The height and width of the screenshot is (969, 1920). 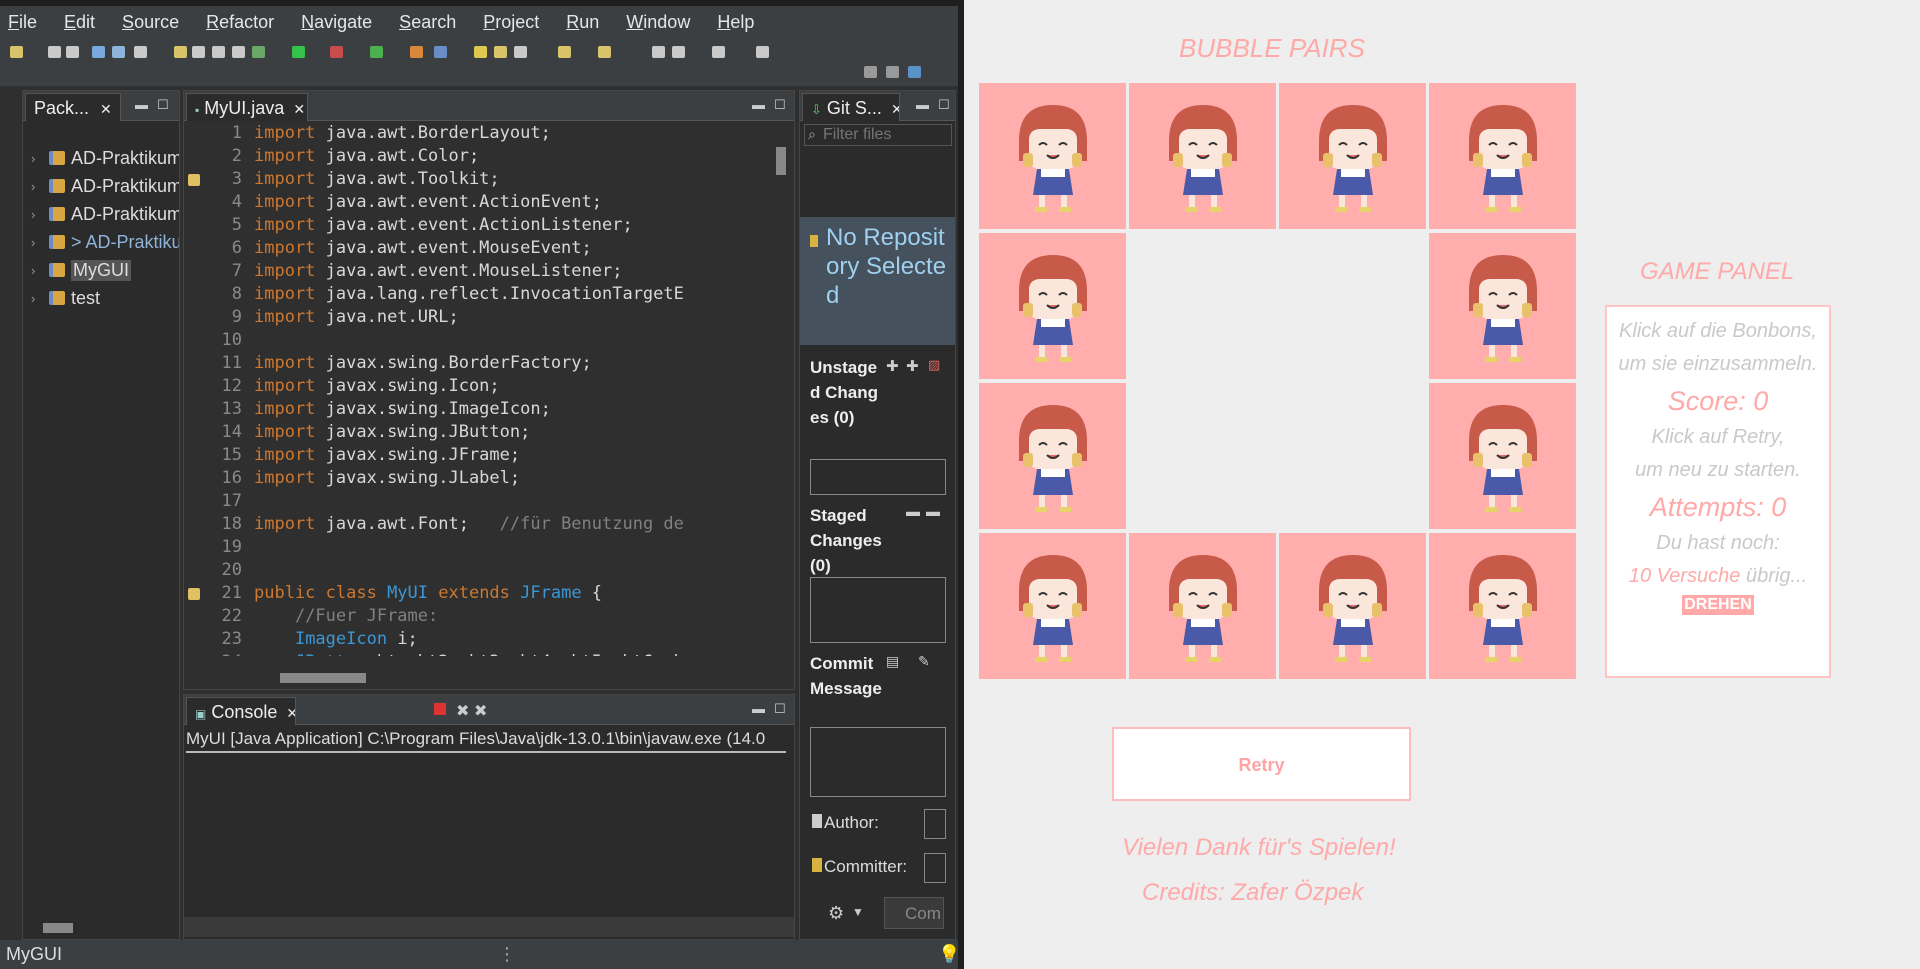 I want to click on menu-refactor: Refactor, so click(x=240, y=22).